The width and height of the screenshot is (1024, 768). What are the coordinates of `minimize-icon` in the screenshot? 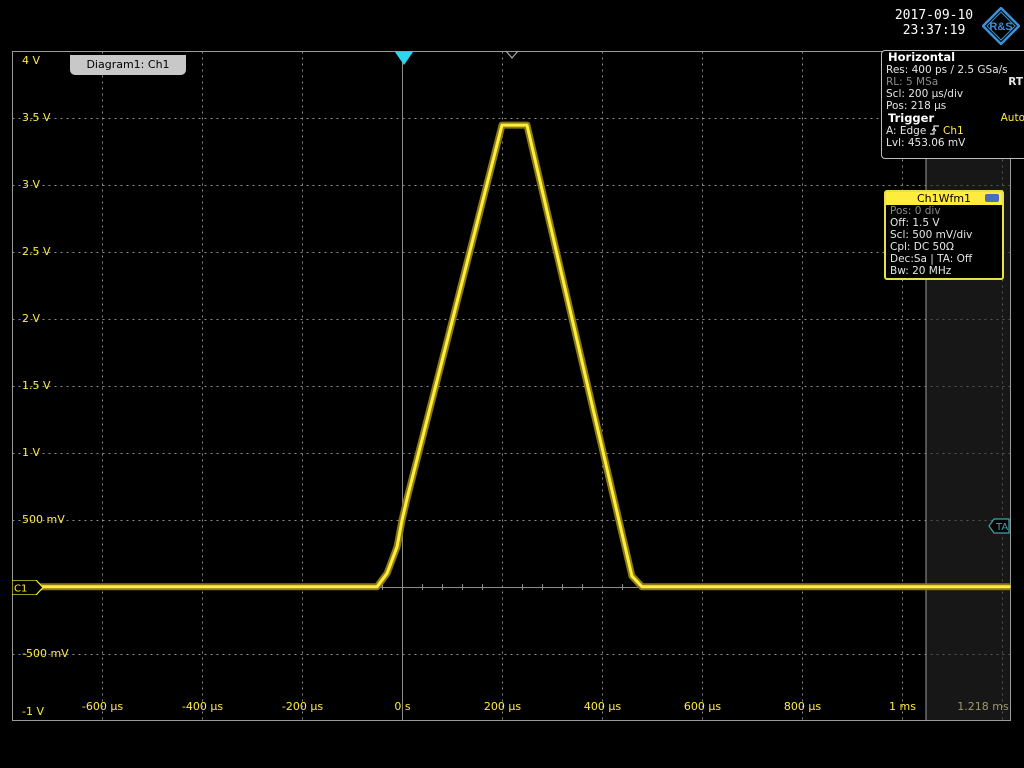 It's located at (992, 198).